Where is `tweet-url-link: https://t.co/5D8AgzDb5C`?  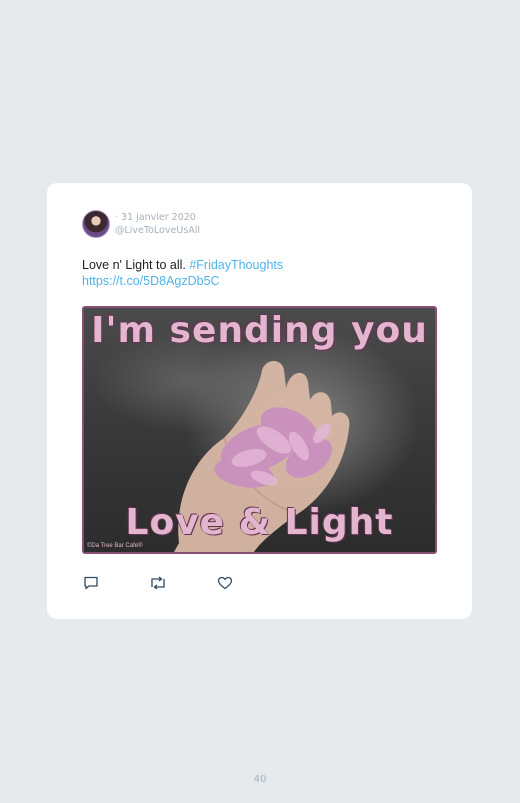 tweet-url-link: https://t.co/5D8AgzDb5C is located at coordinates (151, 281).